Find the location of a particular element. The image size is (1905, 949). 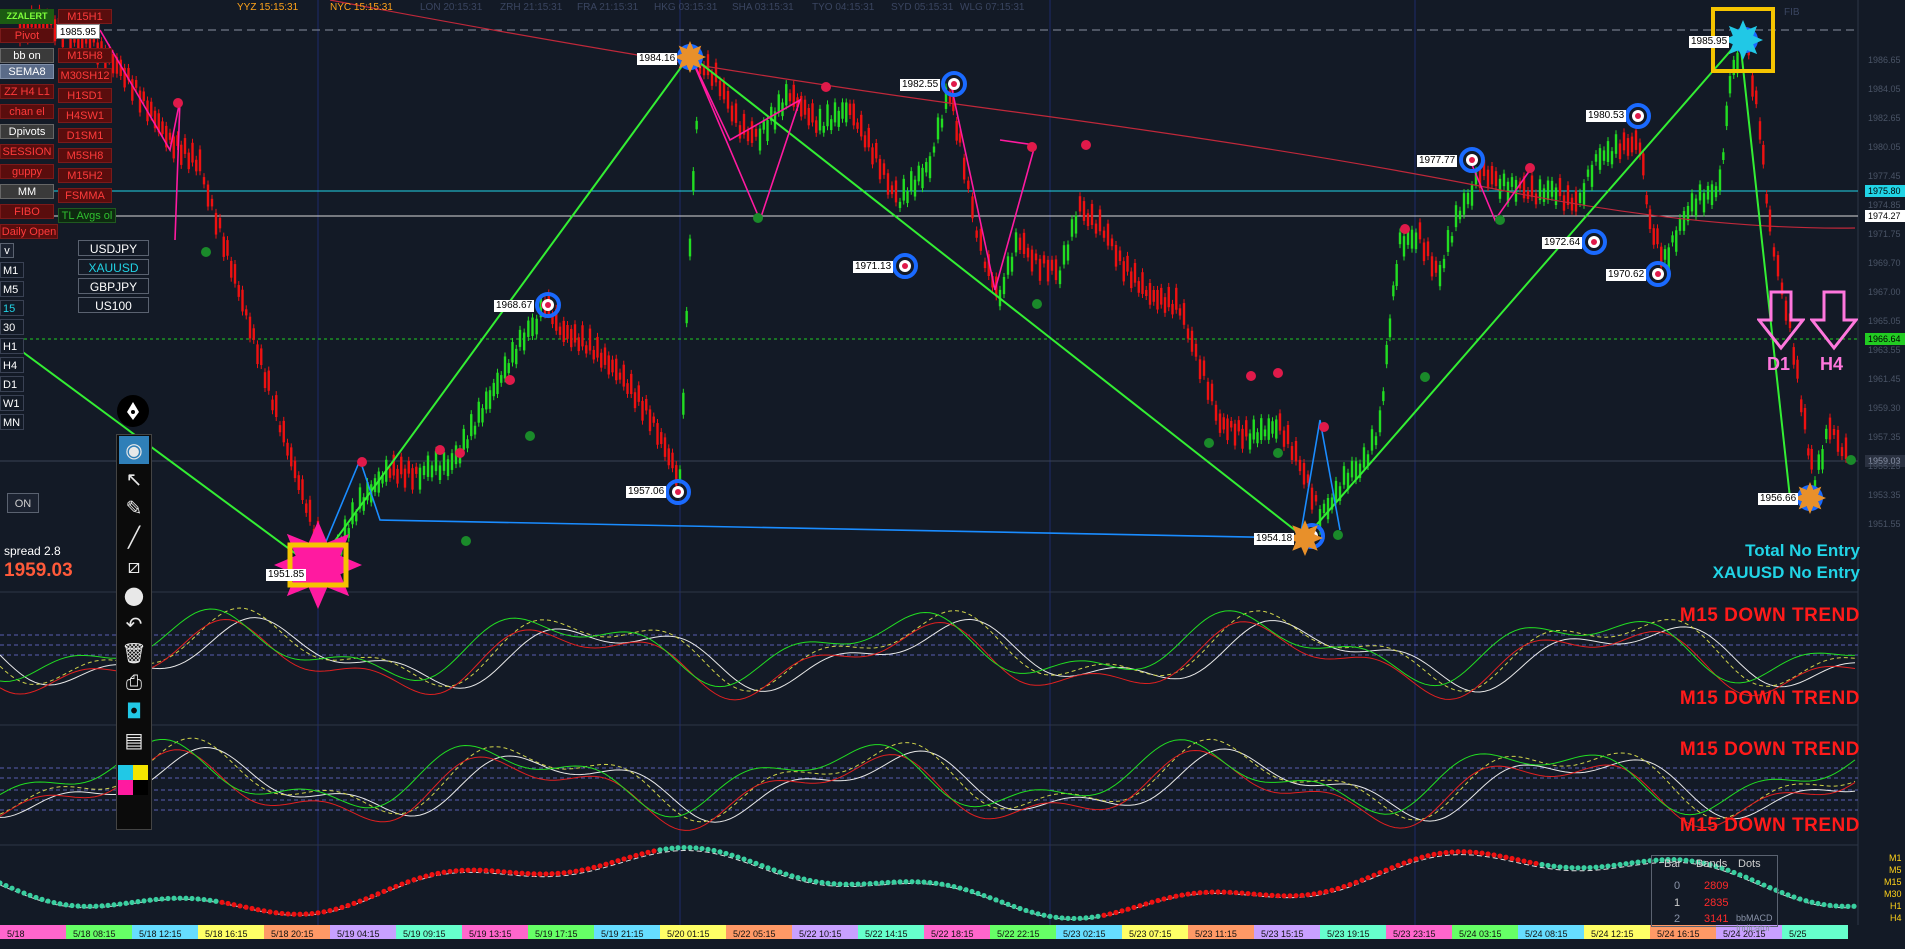

m5sh8-button: M5SH8 is located at coordinates (85, 155).